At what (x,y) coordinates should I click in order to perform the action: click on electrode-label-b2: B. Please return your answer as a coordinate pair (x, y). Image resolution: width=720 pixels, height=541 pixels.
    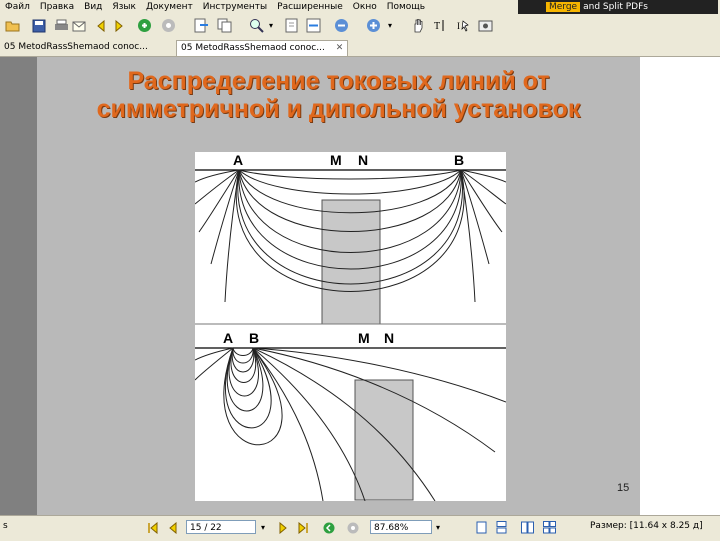
    Looking at the image, I should click on (254, 338).